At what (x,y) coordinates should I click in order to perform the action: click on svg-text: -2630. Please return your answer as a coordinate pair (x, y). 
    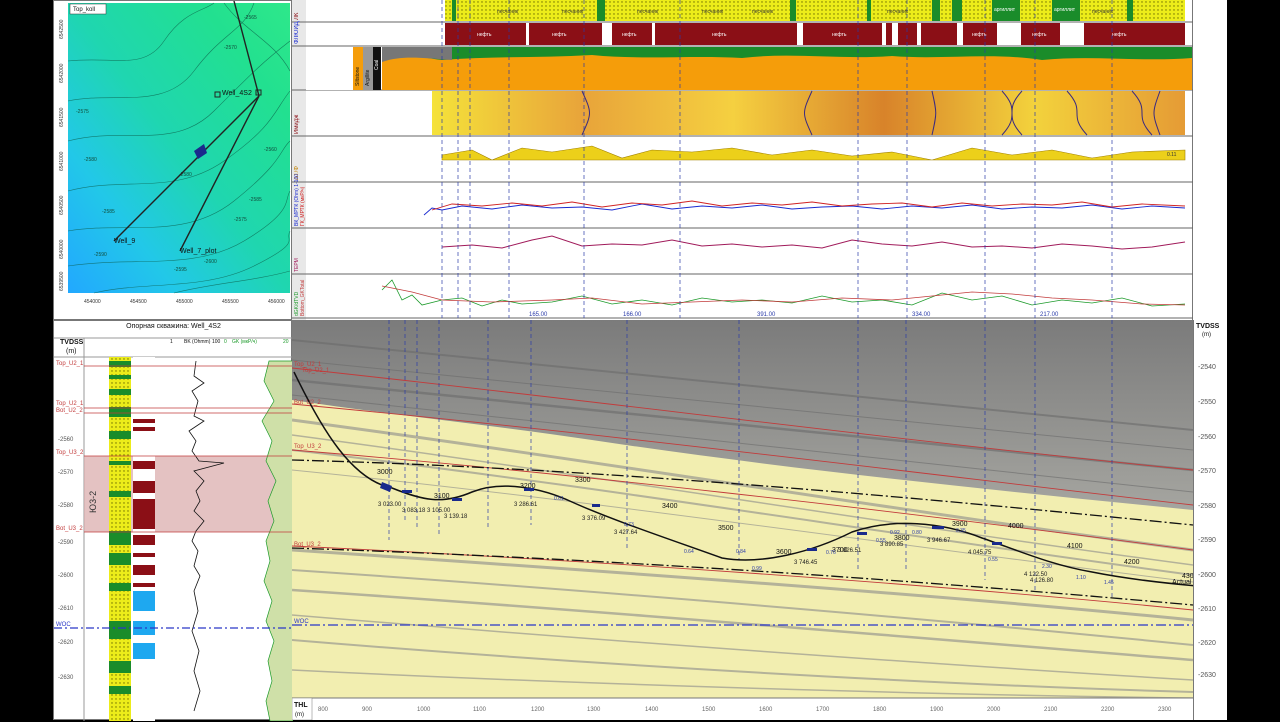
    Looking at the image, I should click on (66, 678).